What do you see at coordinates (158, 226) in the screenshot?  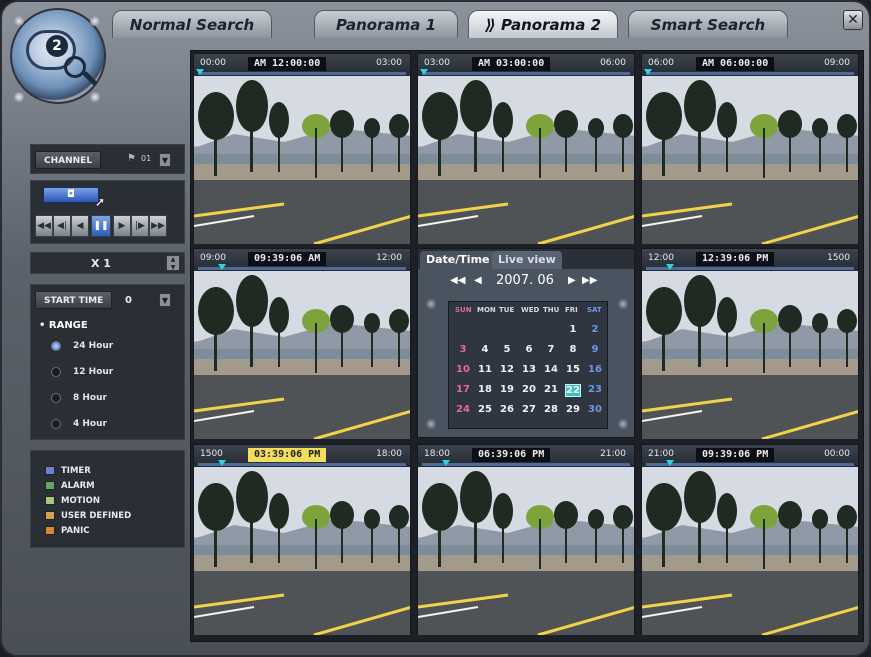 I see `fast-forward-button: ▶▶` at bounding box center [158, 226].